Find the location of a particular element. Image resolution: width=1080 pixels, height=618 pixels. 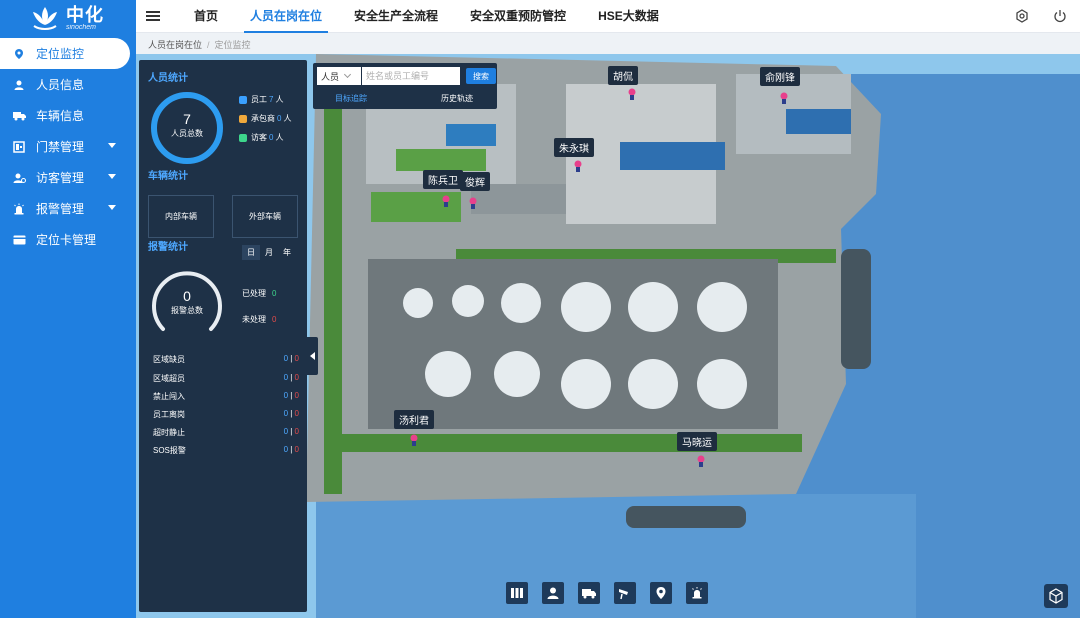

person-tag: 陈兵卫 is located at coordinates (443, 179).